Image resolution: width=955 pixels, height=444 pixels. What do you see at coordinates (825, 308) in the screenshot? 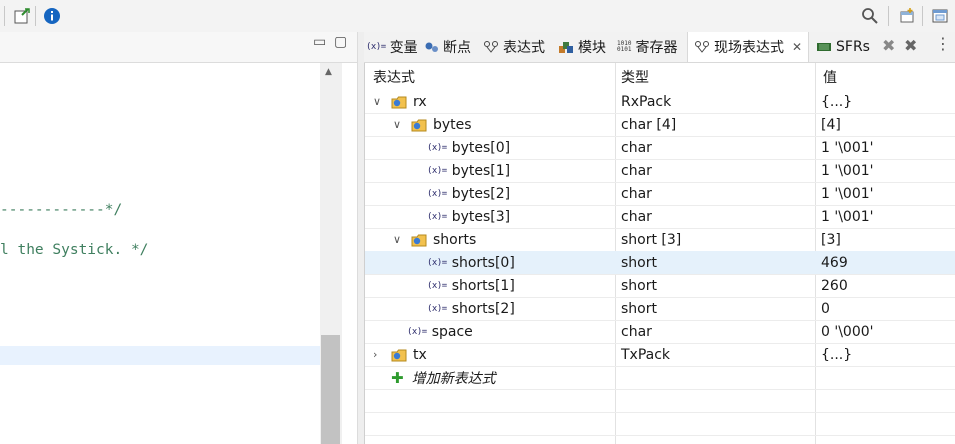
I see `value-cell: 0` at bounding box center [825, 308].